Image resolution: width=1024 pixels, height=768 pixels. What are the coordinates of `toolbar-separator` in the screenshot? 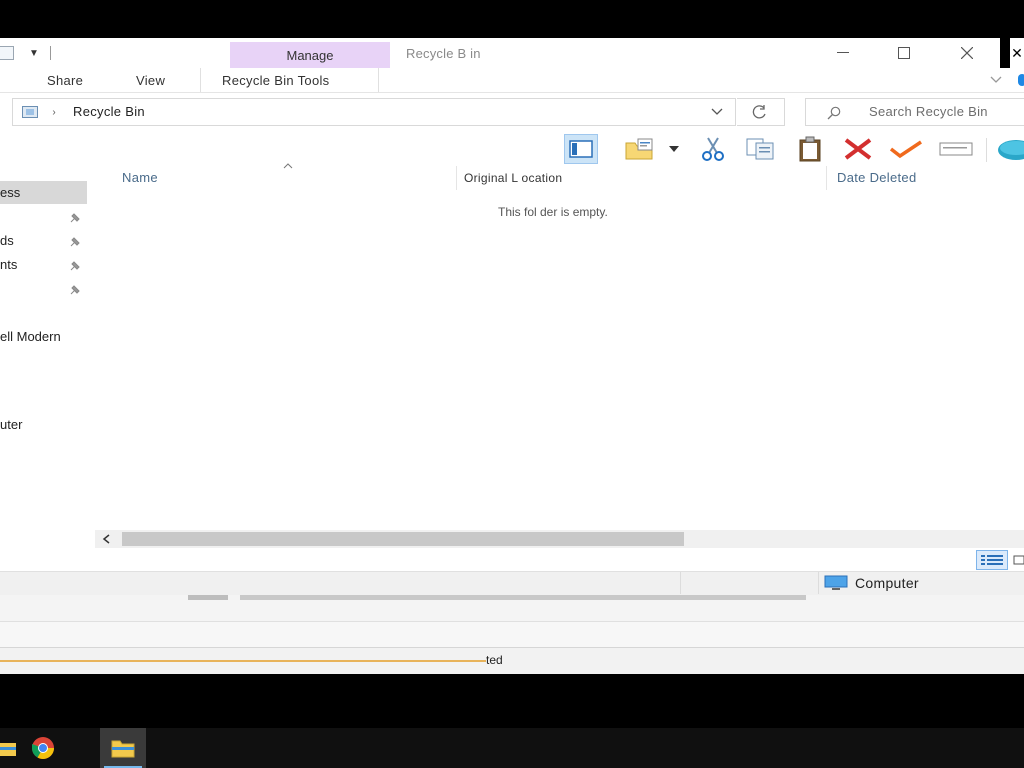 It's located at (986, 150).